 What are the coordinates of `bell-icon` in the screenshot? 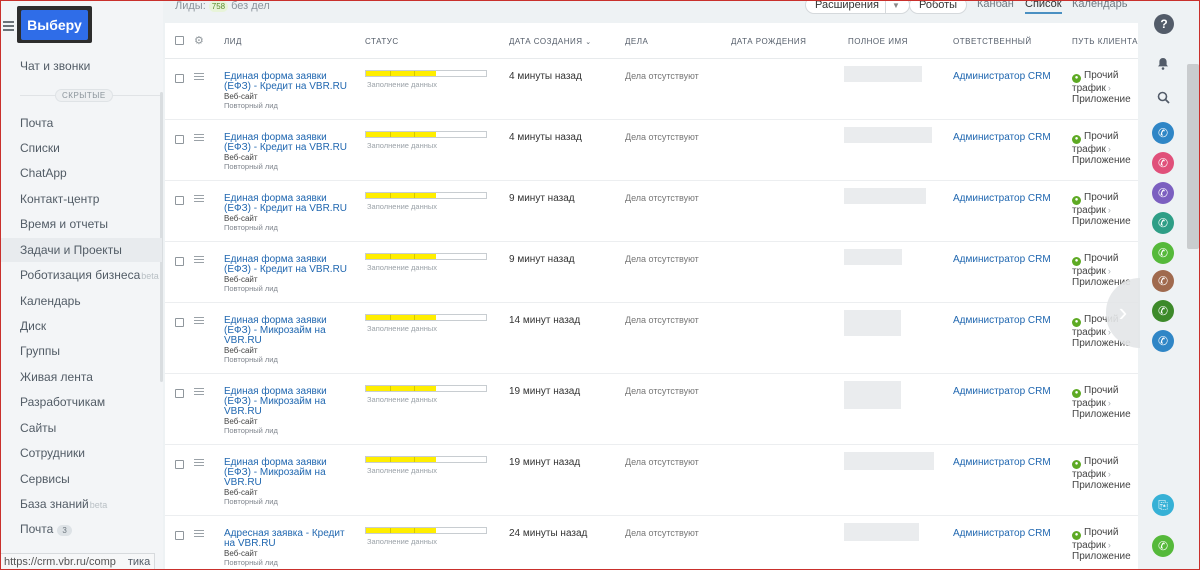 It's located at (1163, 66).